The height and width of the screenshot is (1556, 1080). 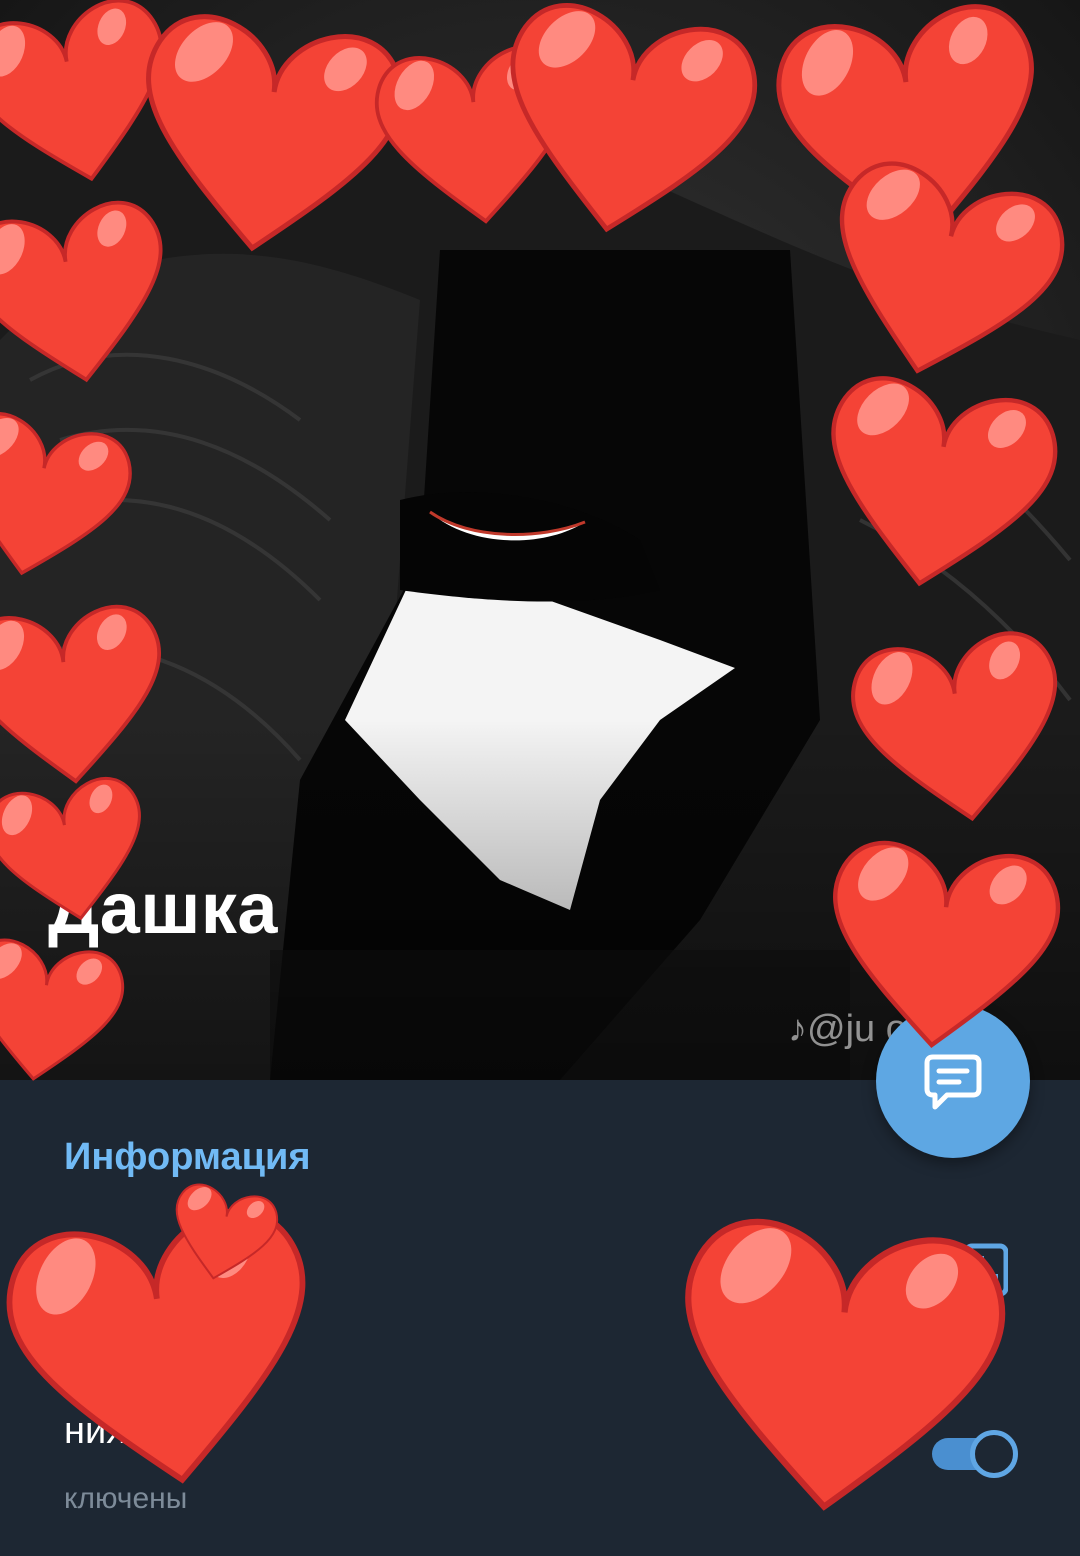 What do you see at coordinates (95, 1431) in the screenshot?
I see `notifications-label: ния` at bounding box center [95, 1431].